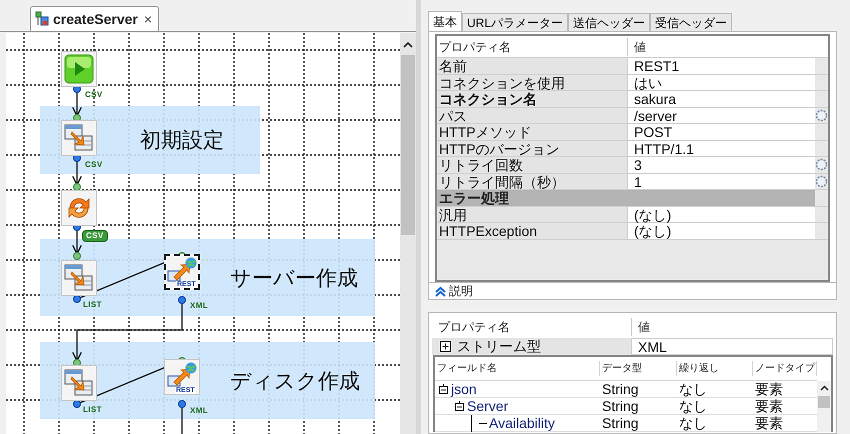 The image size is (850, 434). I want to click on group-label: 初期設定, so click(182, 141).